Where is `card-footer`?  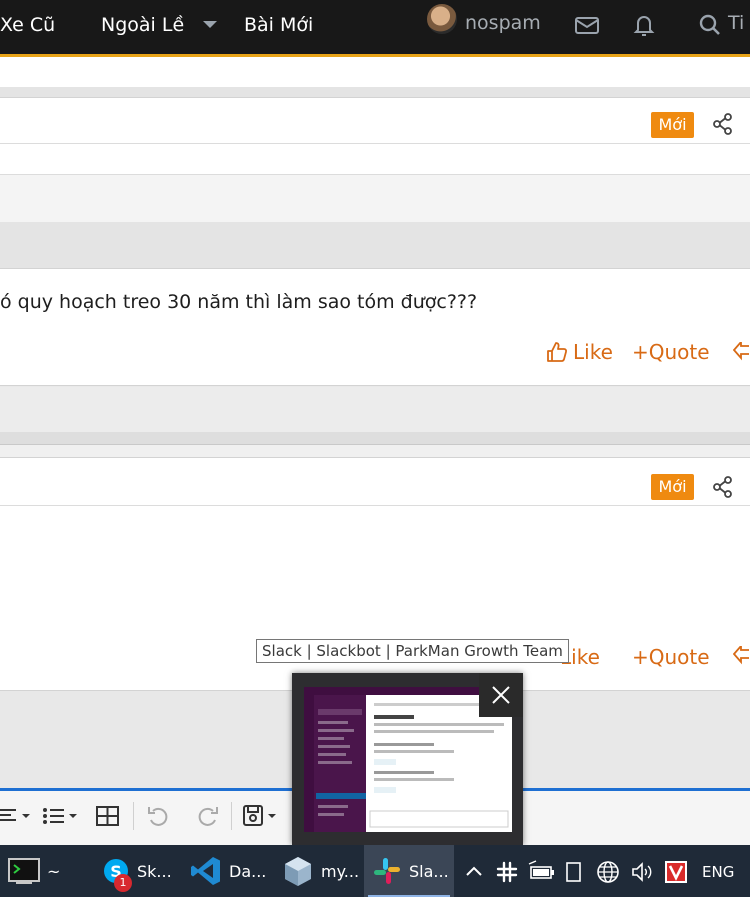
card-footer is located at coordinates (375, 198).